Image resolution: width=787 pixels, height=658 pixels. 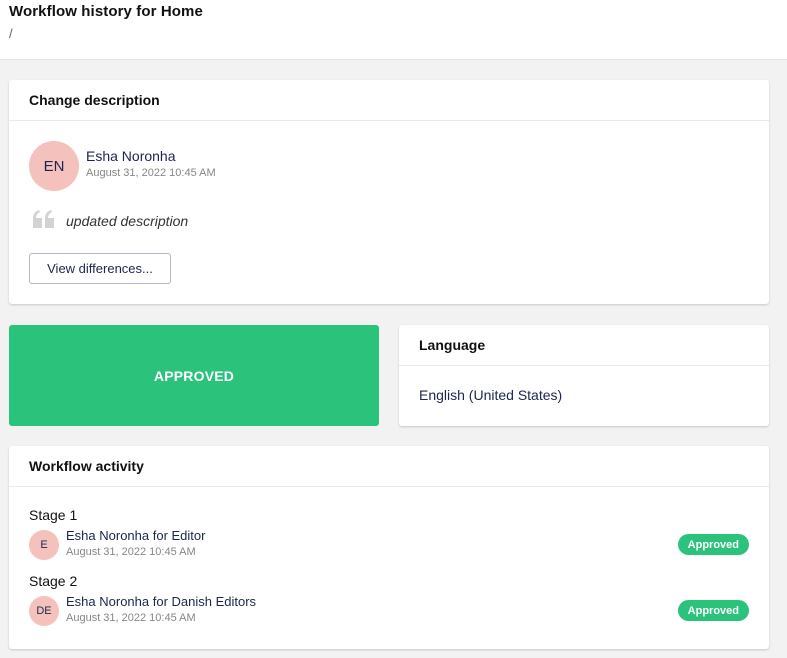 What do you see at coordinates (389, 100) in the screenshot?
I see `change-description-title: Change description` at bounding box center [389, 100].